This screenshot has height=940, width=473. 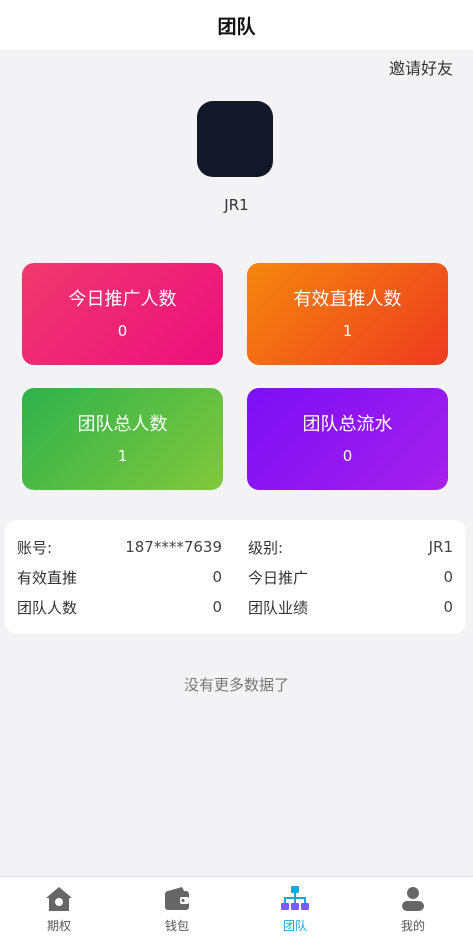 What do you see at coordinates (119, 607) in the screenshot?
I see `team-count-row: 团队人数 0` at bounding box center [119, 607].